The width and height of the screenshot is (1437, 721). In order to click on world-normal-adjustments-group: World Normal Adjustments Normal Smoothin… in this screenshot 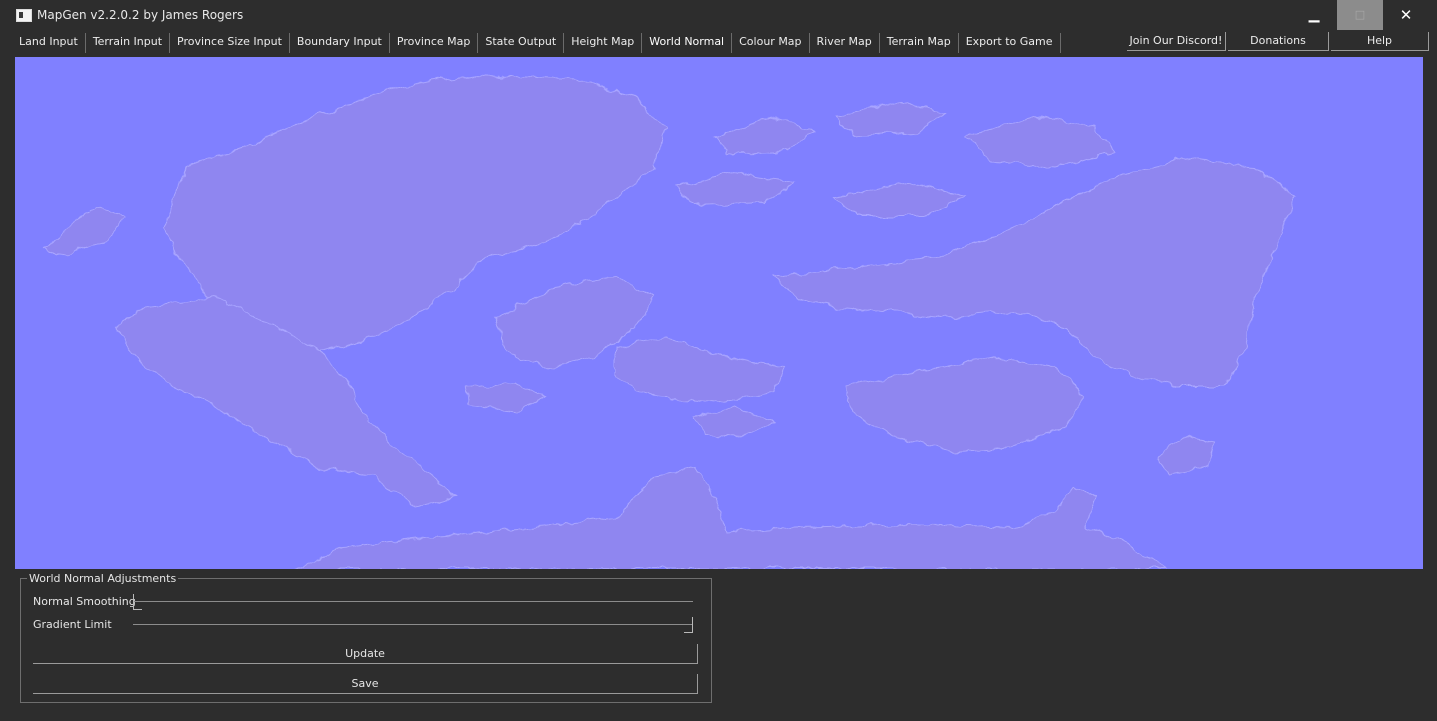, I will do `click(366, 637)`.